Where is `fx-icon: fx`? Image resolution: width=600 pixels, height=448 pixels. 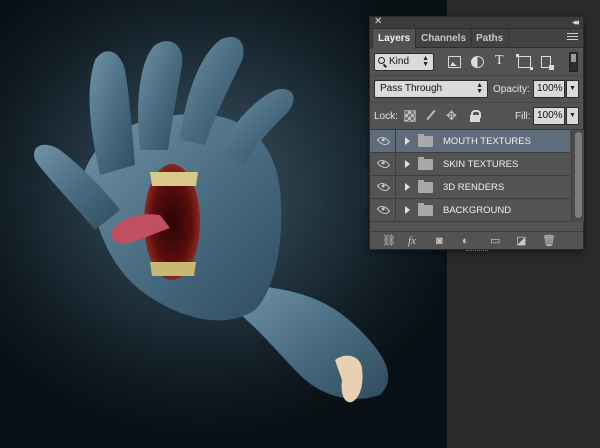
fx-icon: fx is located at coordinates (412, 241).